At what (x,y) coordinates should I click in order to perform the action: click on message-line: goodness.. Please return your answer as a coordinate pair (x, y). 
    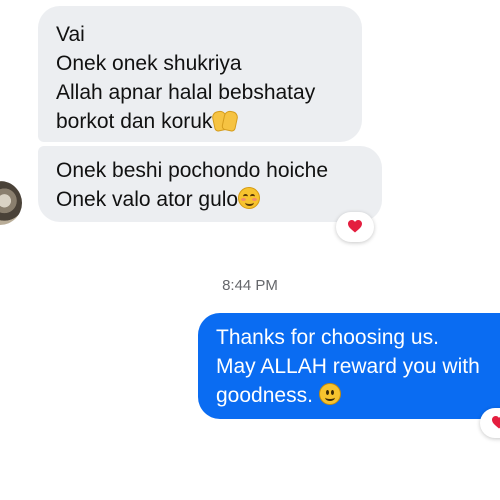
    Looking at the image, I should click on (358, 395).